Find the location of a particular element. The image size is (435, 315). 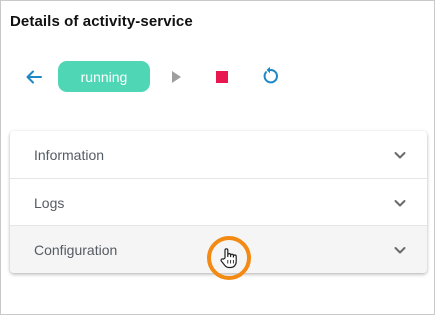

play-button is located at coordinates (176, 77).